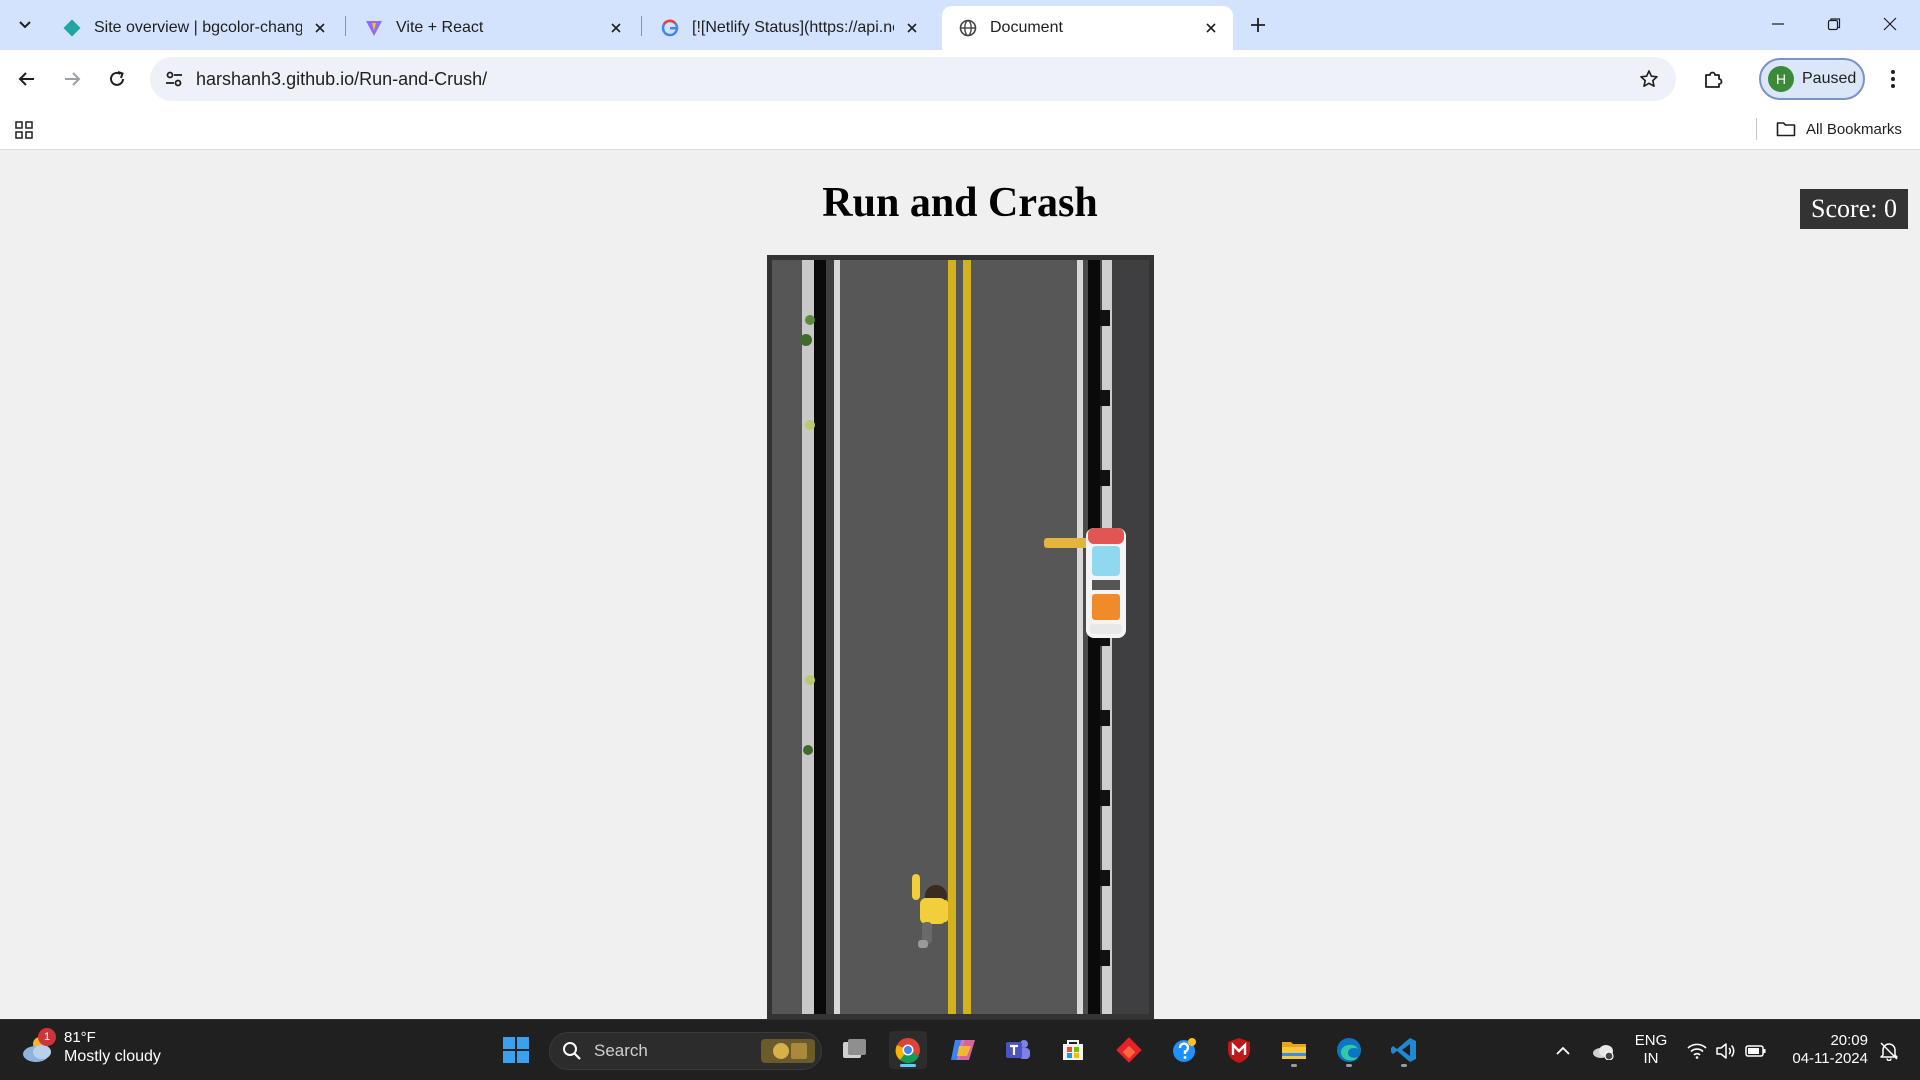 The height and width of the screenshot is (1080, 1920). I want to click on edge-icon, so click(1349, 1050).